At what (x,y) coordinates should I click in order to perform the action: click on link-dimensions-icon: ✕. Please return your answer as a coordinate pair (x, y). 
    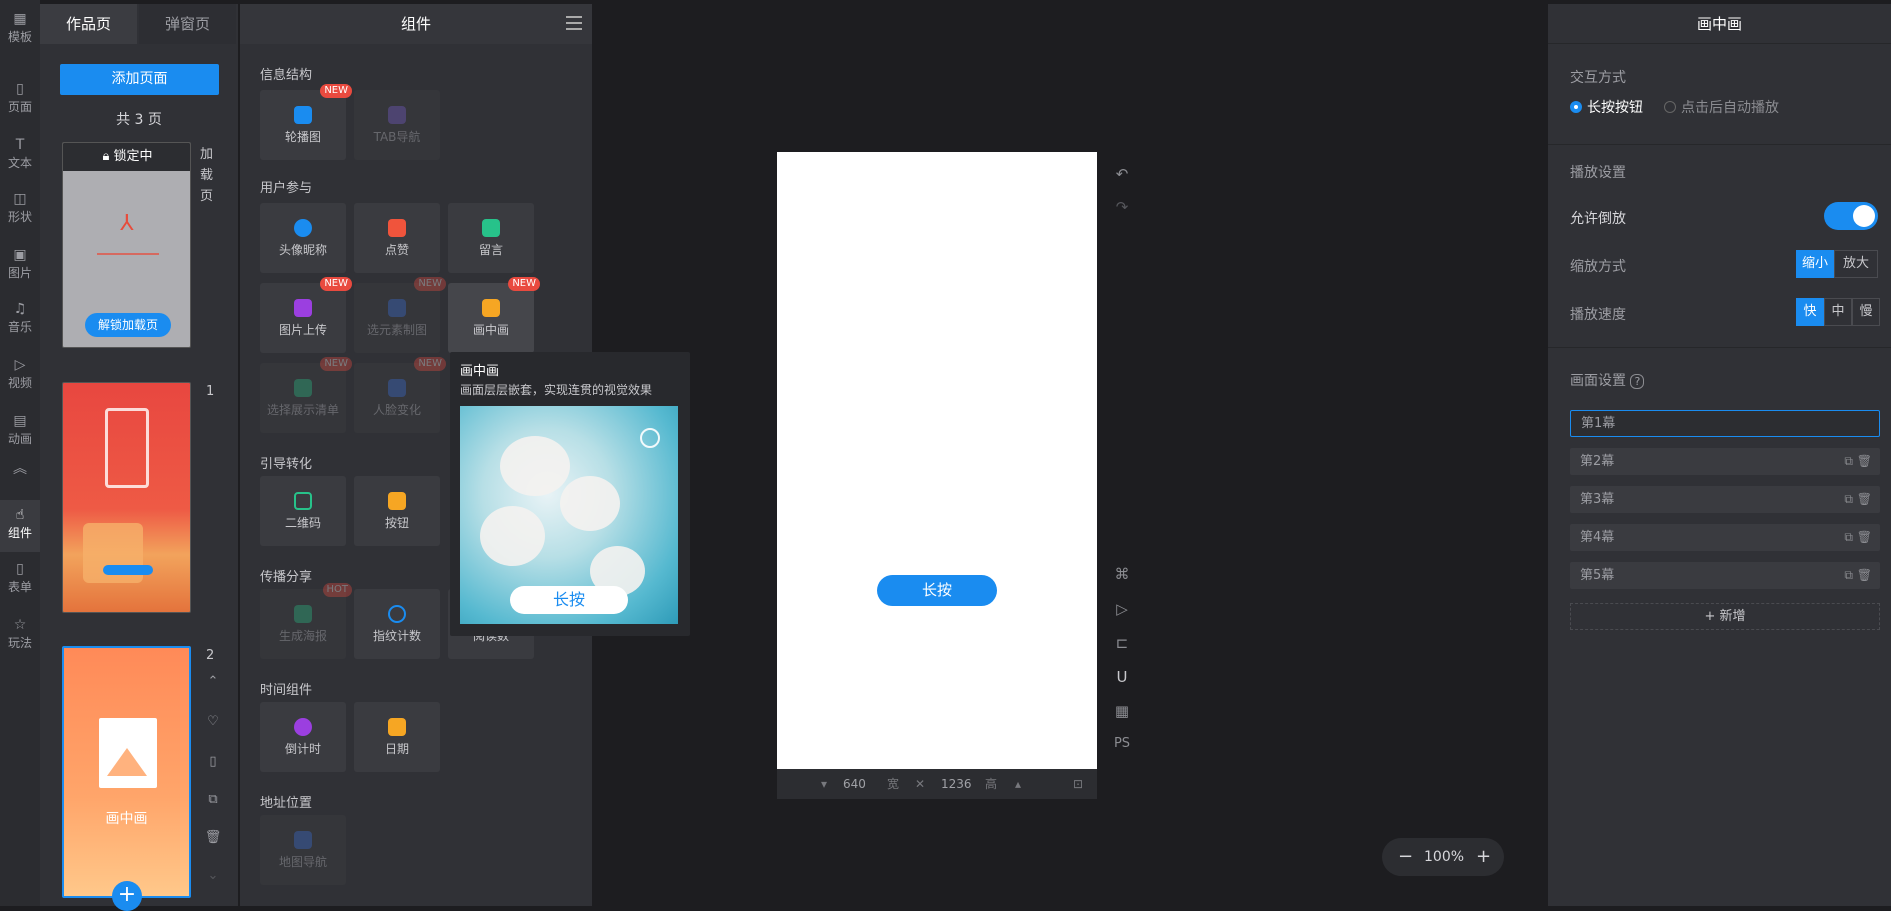
    Looking at the image, I should click on (920, 784).